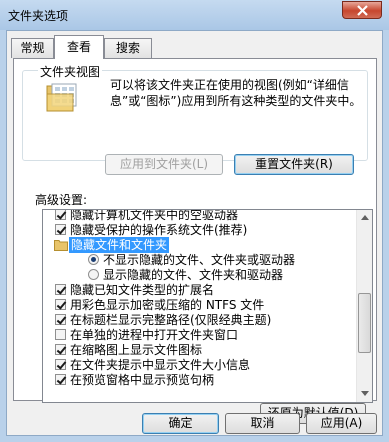 This screenshot has width=389, height=442. I want to click on setting-label: 在缩略图上显示文件图标, so click(136, 350).